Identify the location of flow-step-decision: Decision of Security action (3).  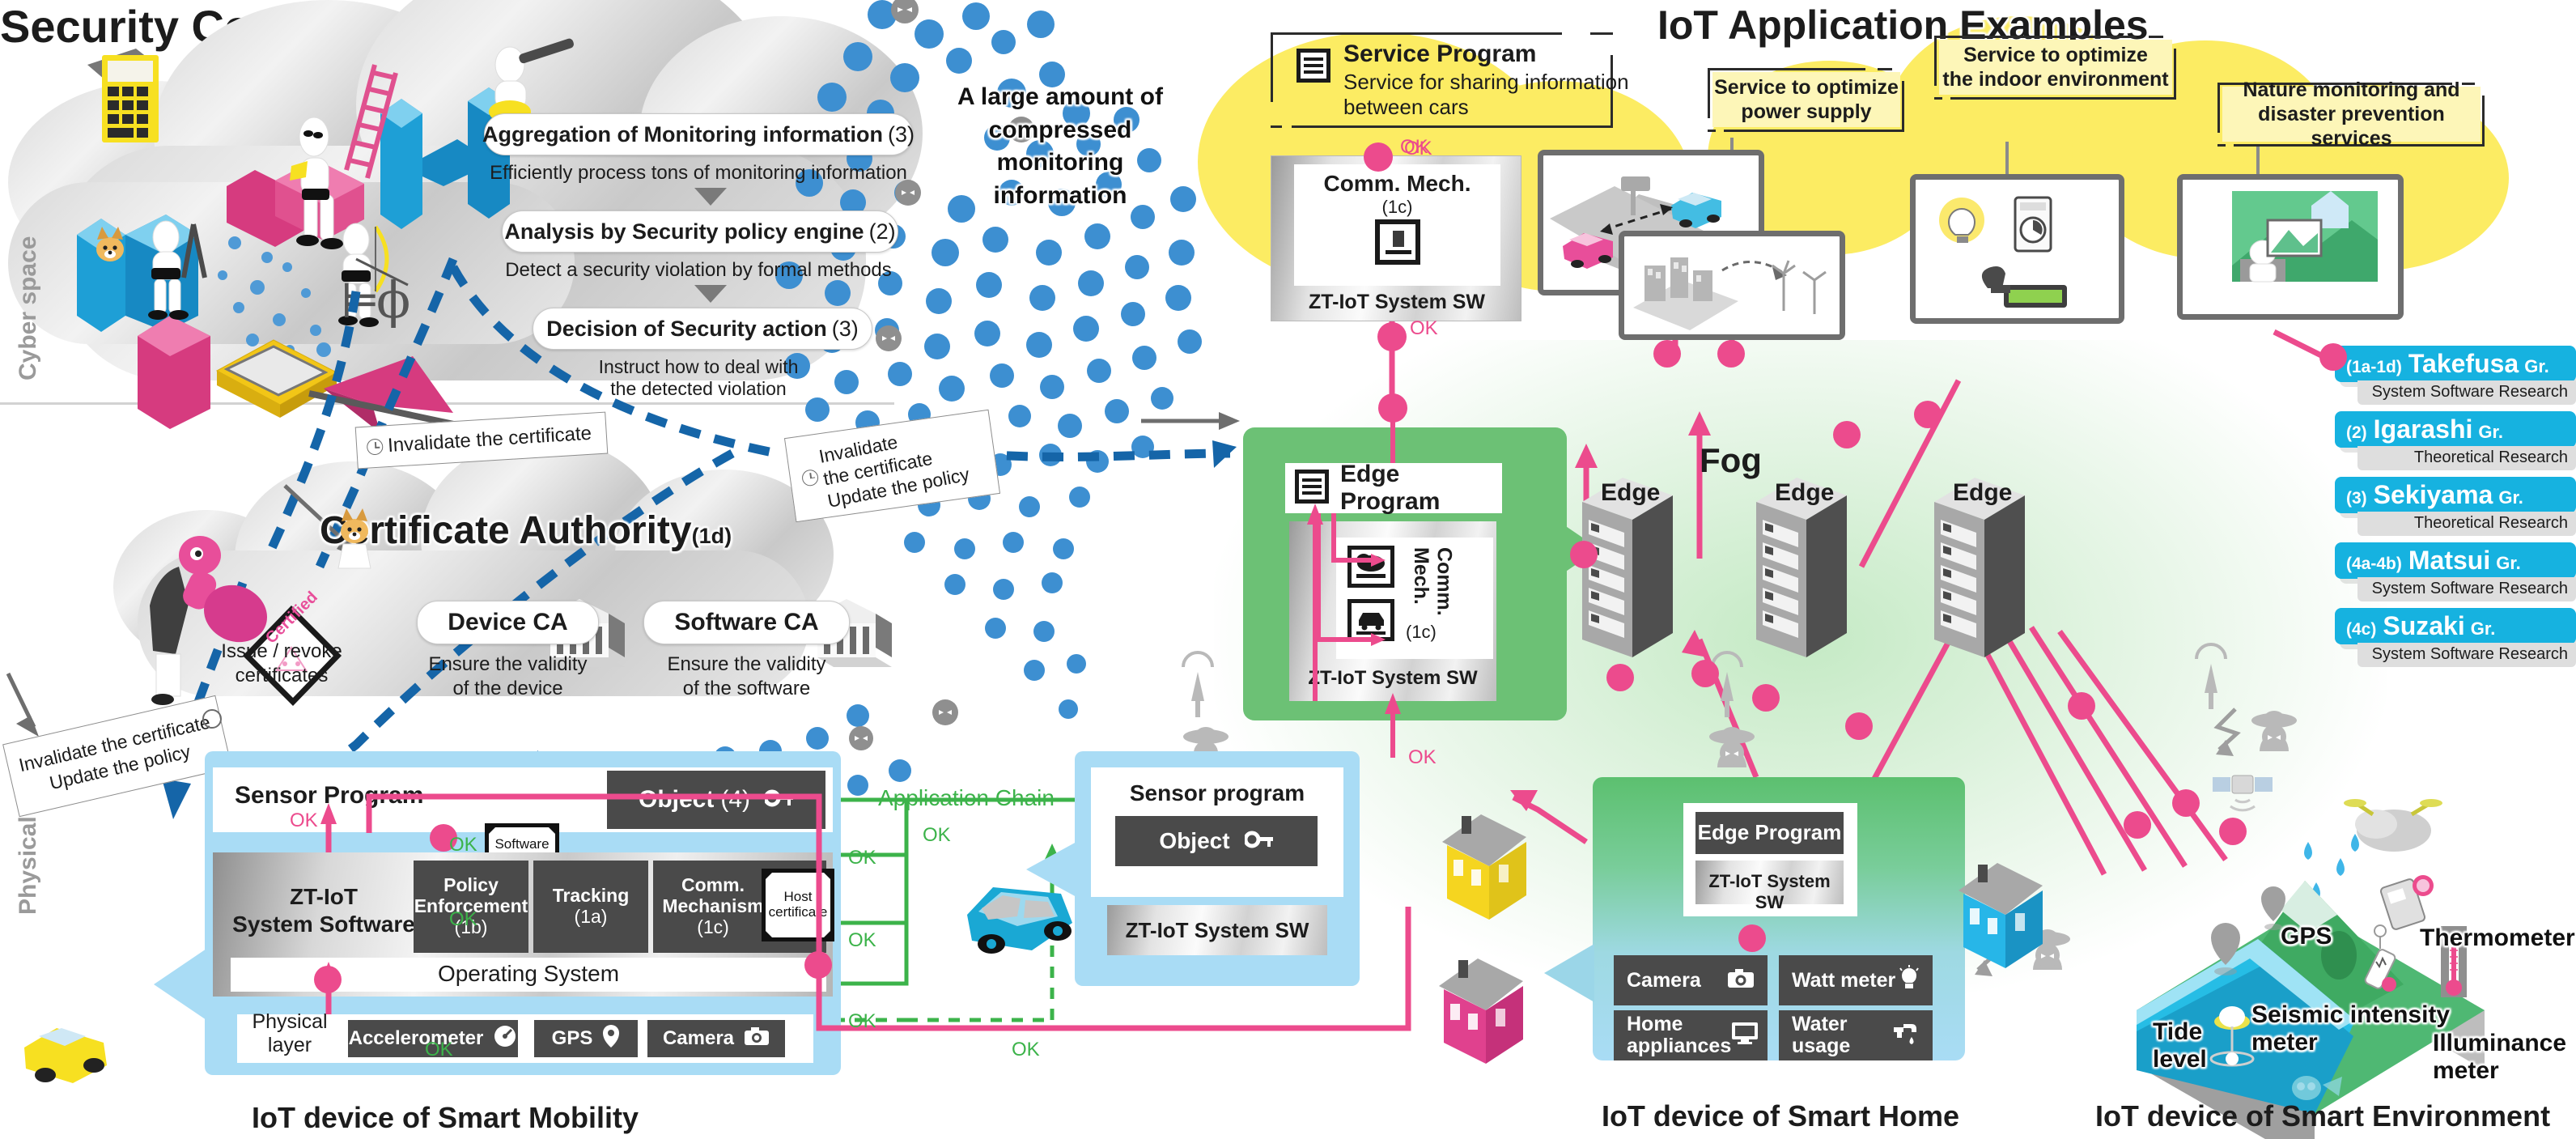
(702, 329).